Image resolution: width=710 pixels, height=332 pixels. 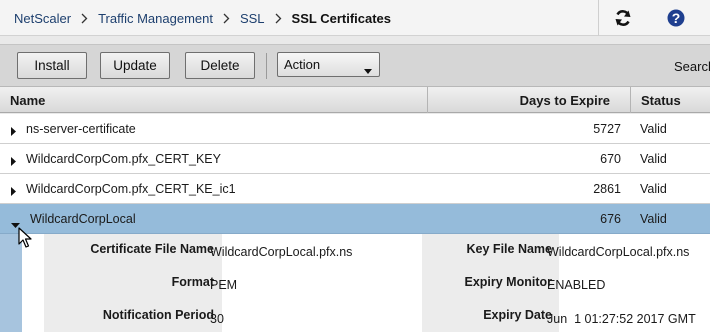 I want to click on delete-button: Delete, so click(x=220, y=65).